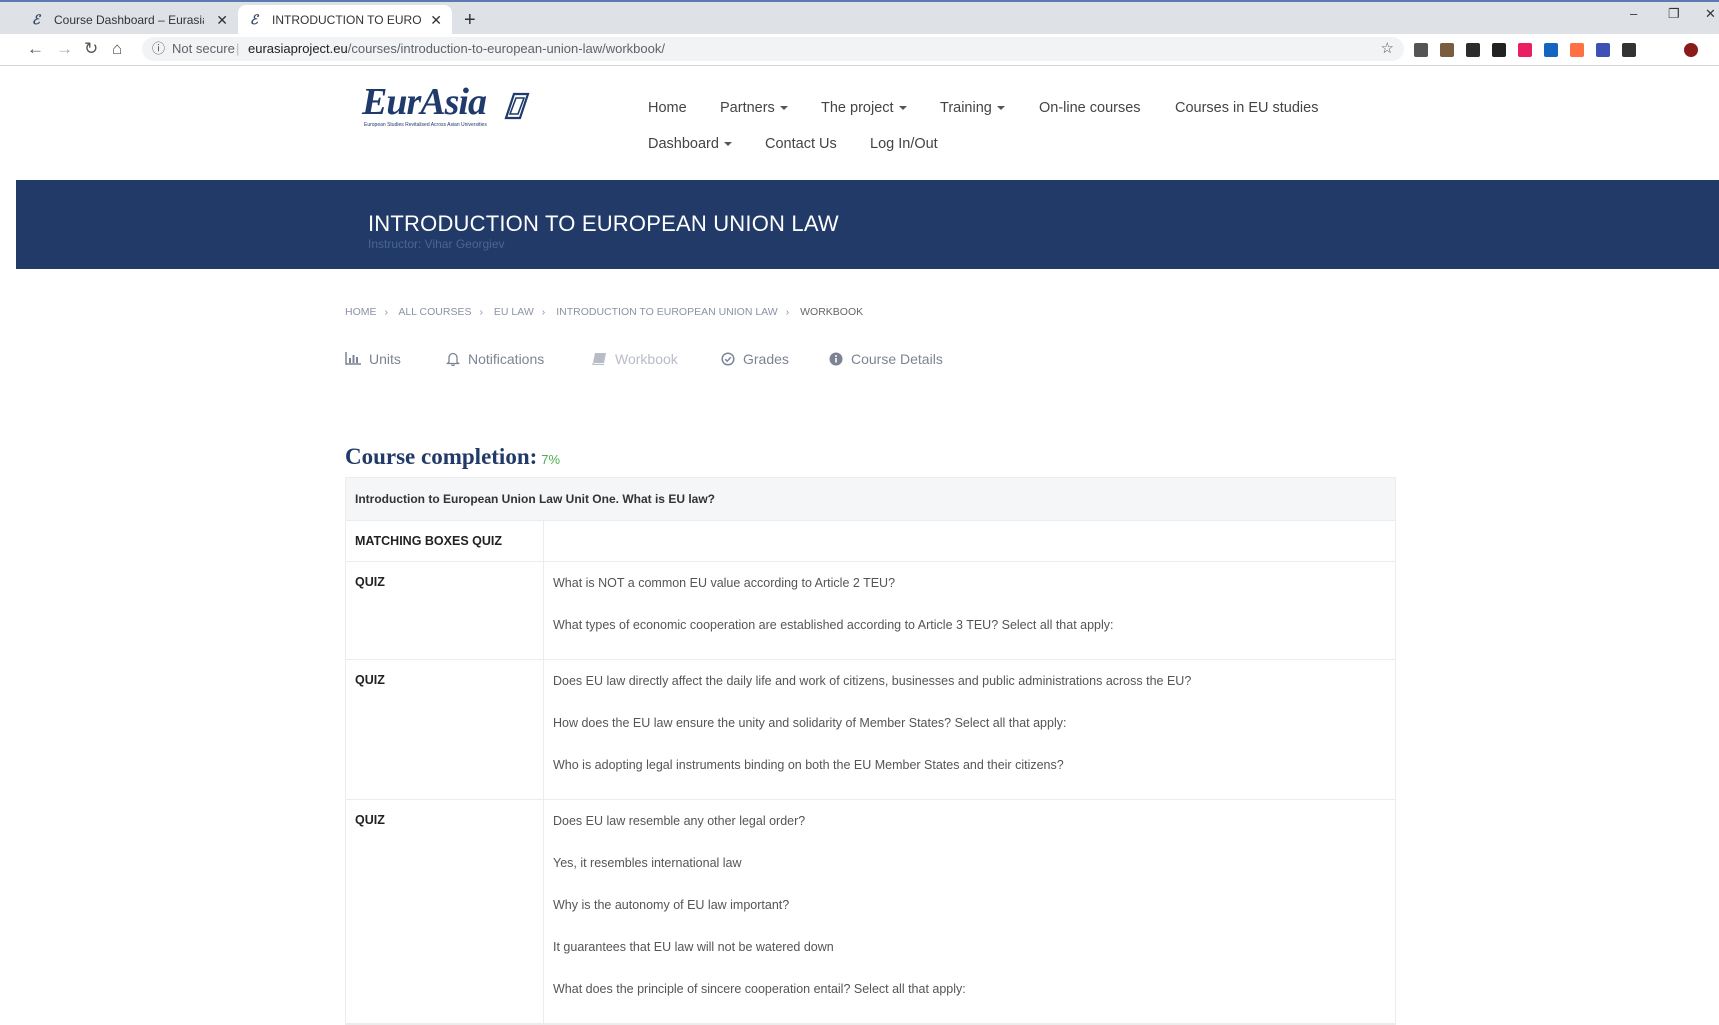 The height and width of the screenshot is (1025, 1719). Describe the element at coordinates (298, 48) in the screenshot. I see `url-domain: eurasiaproject.eu` at that location.